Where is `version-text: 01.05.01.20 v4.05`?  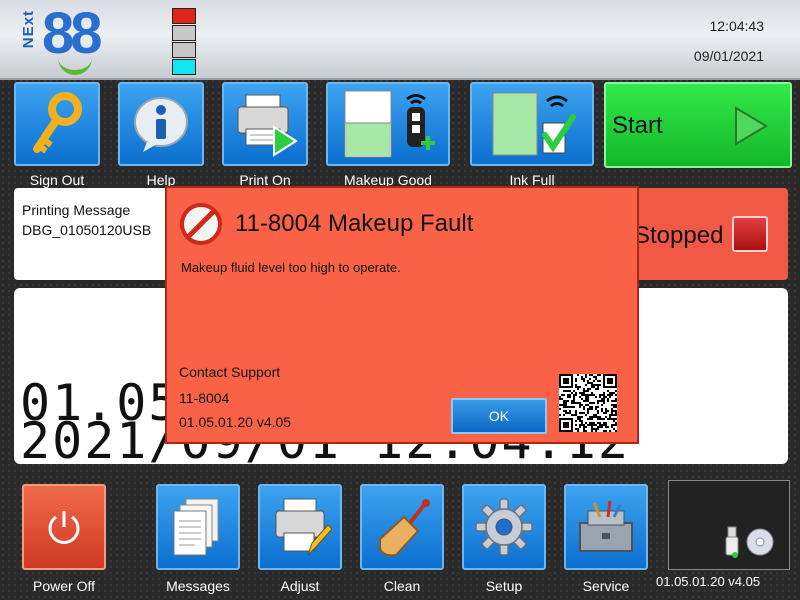 version-text: 01.05.01.20 v4.05 is located at coordinates (708, 581).